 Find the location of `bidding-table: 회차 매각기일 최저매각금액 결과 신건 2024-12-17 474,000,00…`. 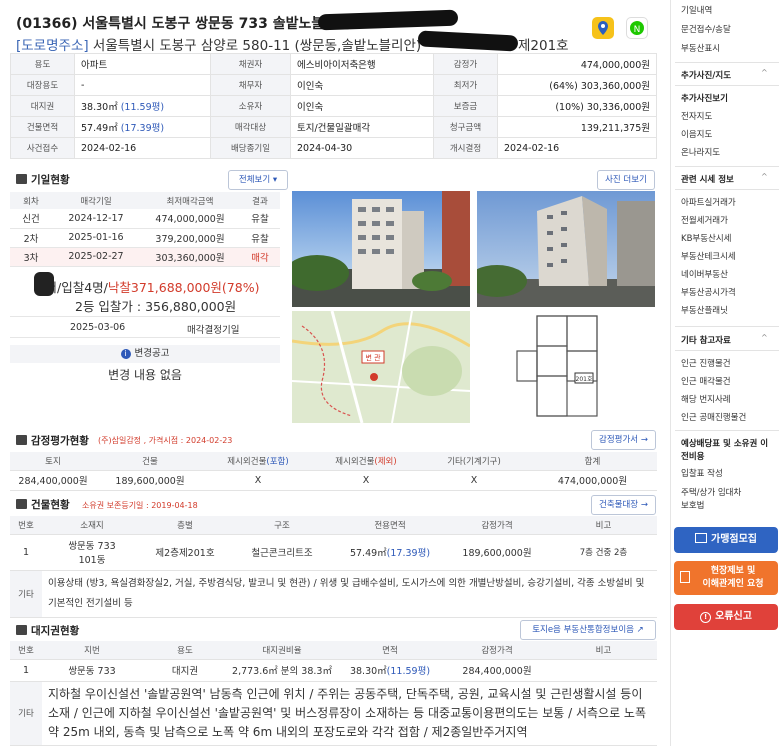

bidding-table: 회차 매각기일 최저매각금액 결과 신건 2024-12-17 474,000,00… is located at coordinates (145, 229).